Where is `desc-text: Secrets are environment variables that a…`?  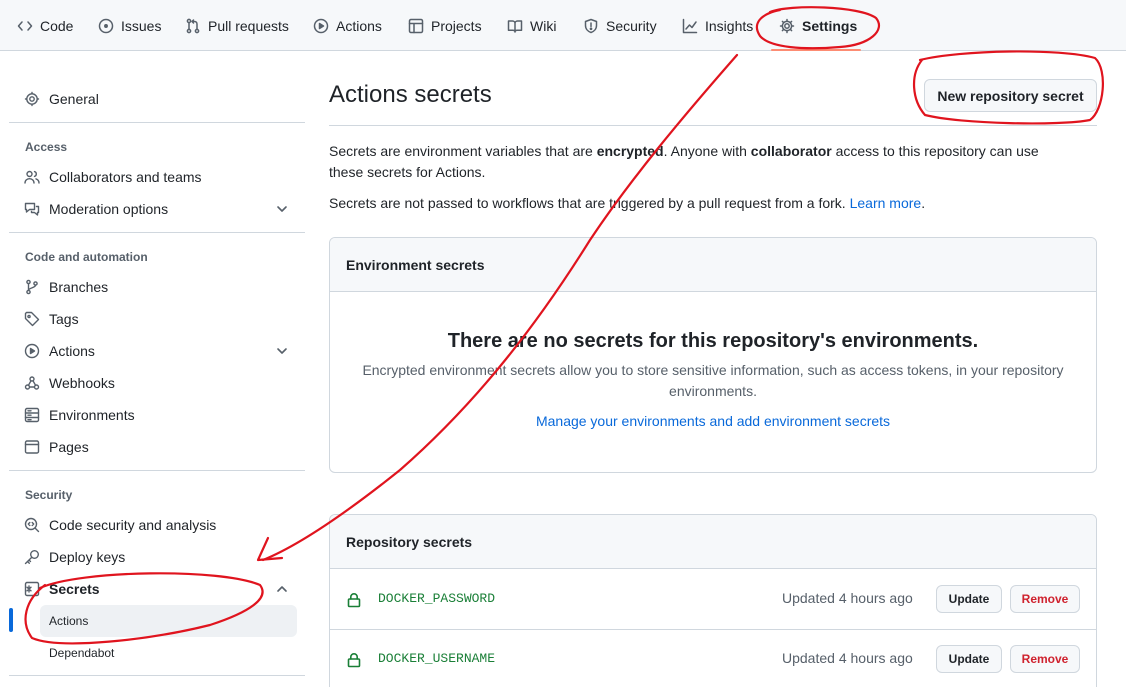
desc-text: Secrets are environment variables that a… is located at coordinates (463, 151).